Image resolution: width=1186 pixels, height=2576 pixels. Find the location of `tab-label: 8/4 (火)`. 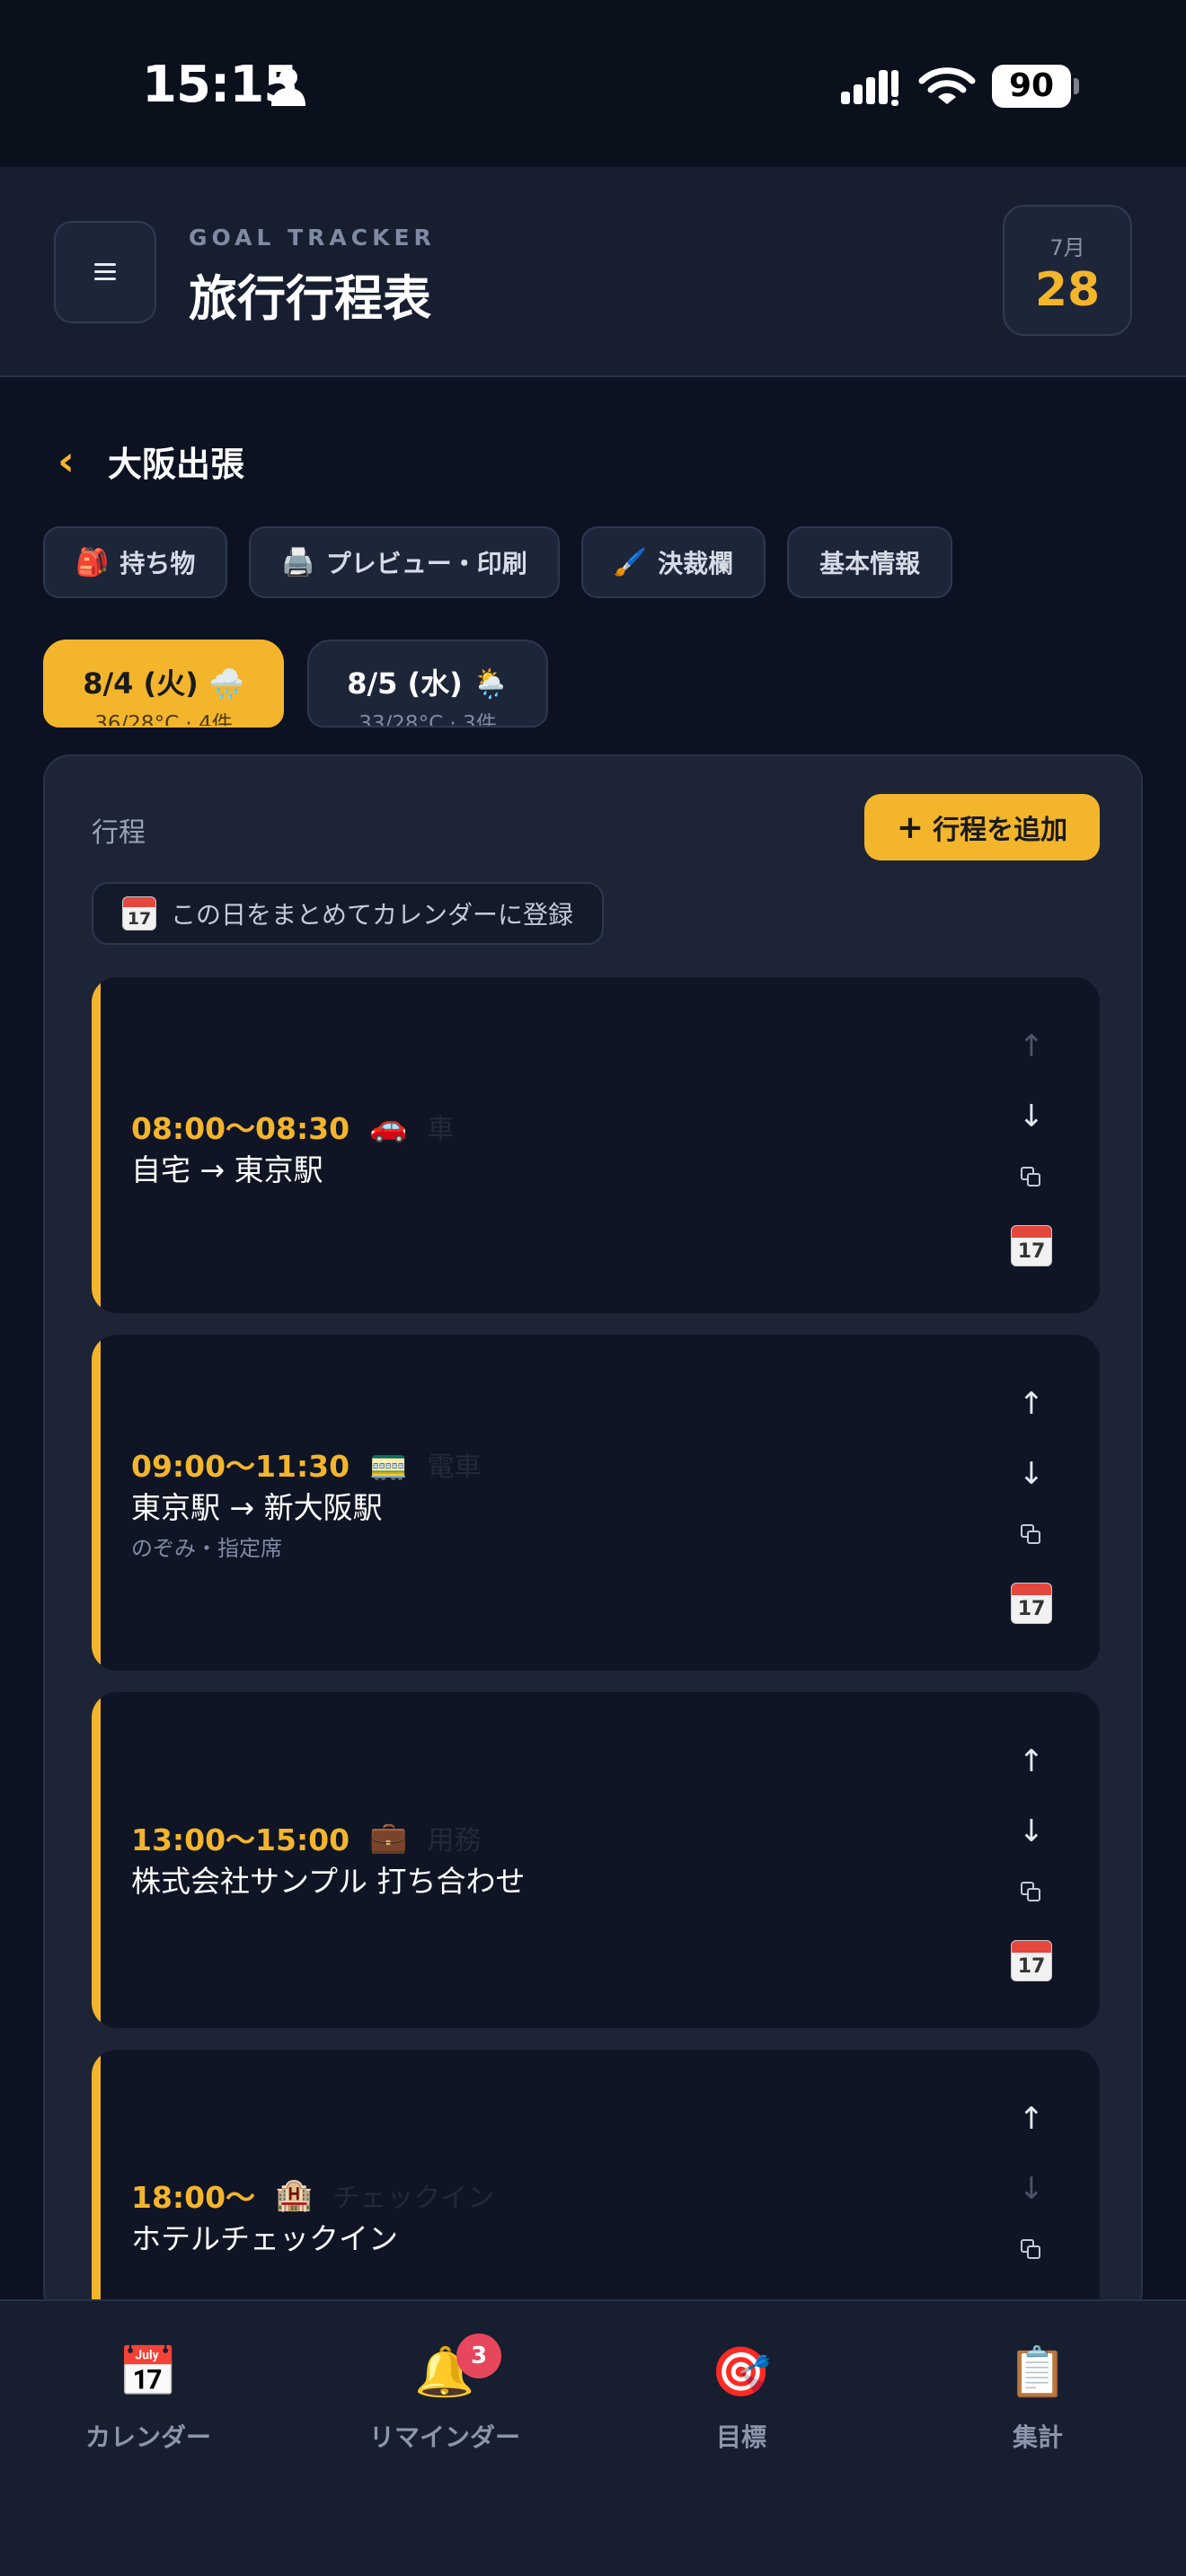

tab-label: 8/4 (火) is located at coordinates (141, 683).